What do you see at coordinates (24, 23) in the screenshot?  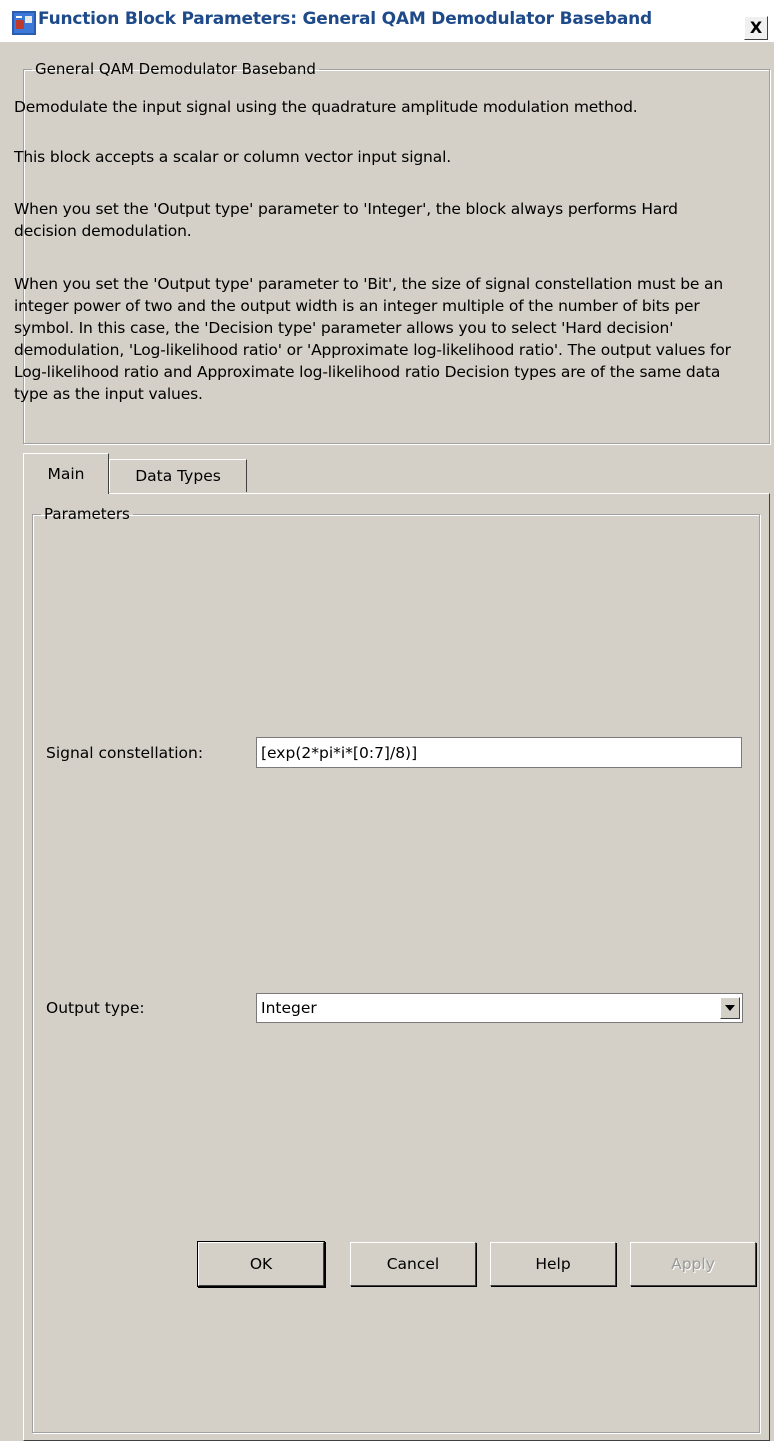 I see `simulink-block-icon` at bounding box center [24, 23].